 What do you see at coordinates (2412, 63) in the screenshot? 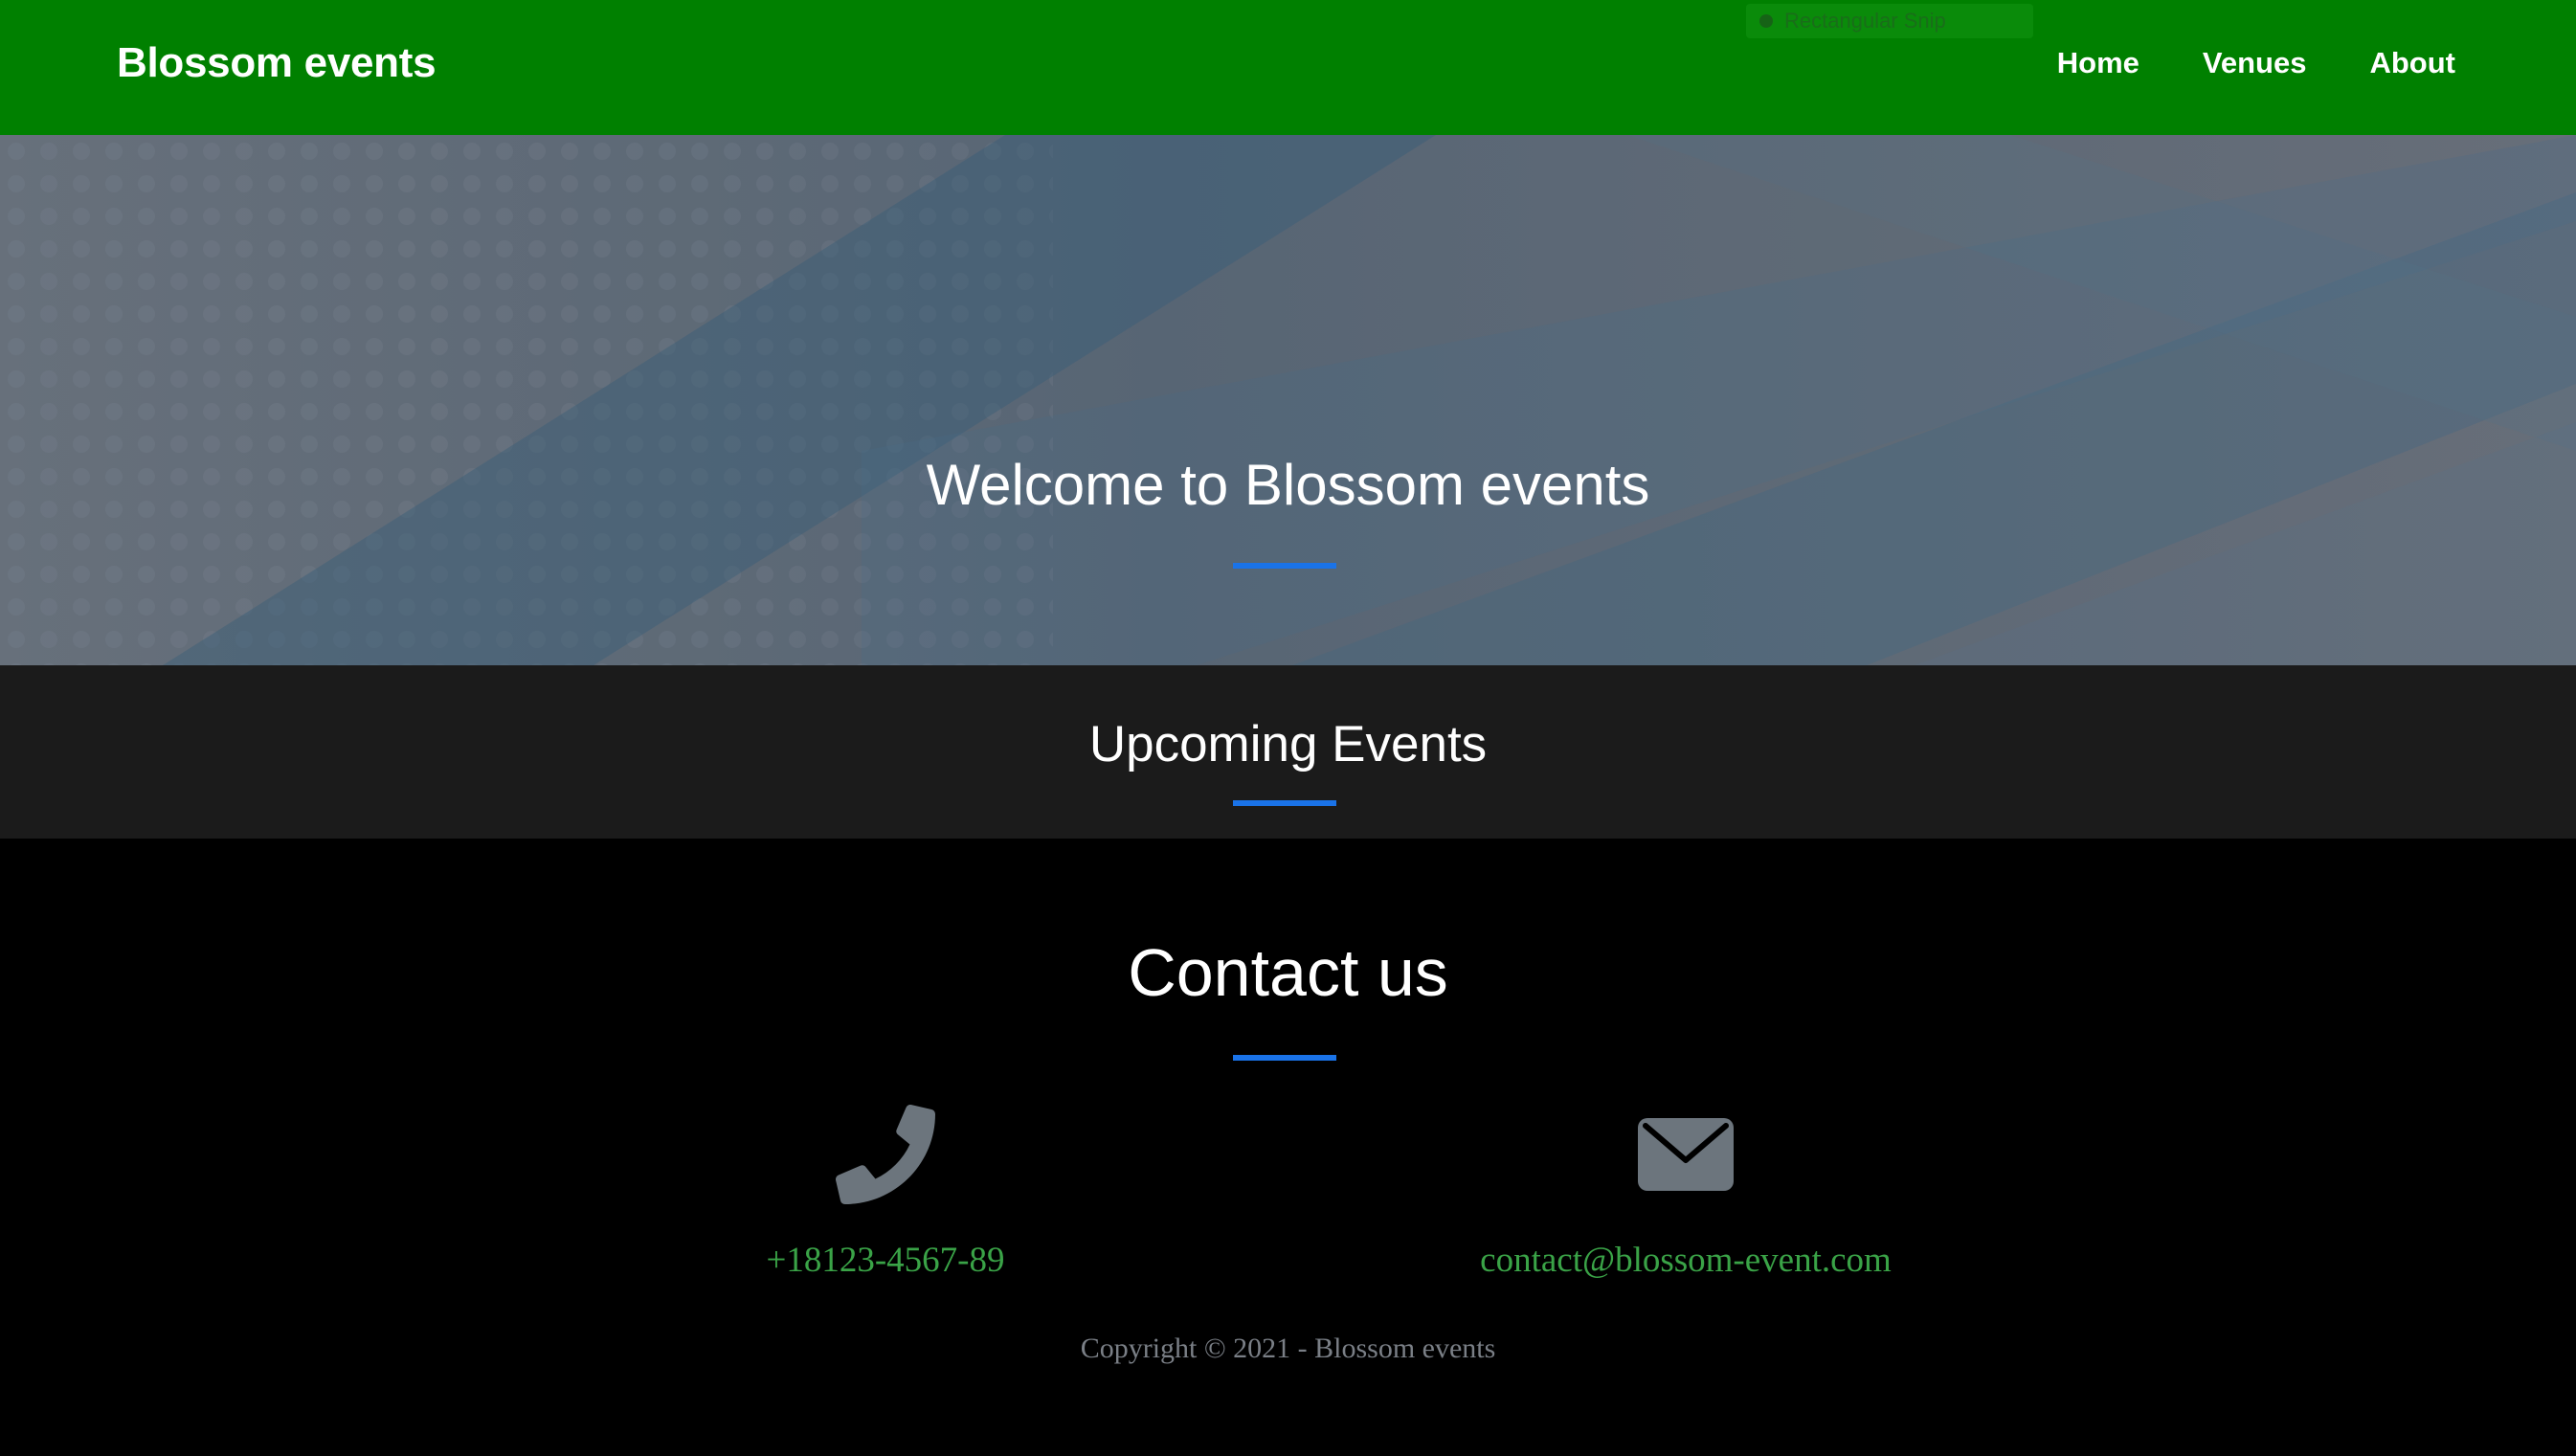
I see `nav-link-about: About` at bounding box center [2412, 63].